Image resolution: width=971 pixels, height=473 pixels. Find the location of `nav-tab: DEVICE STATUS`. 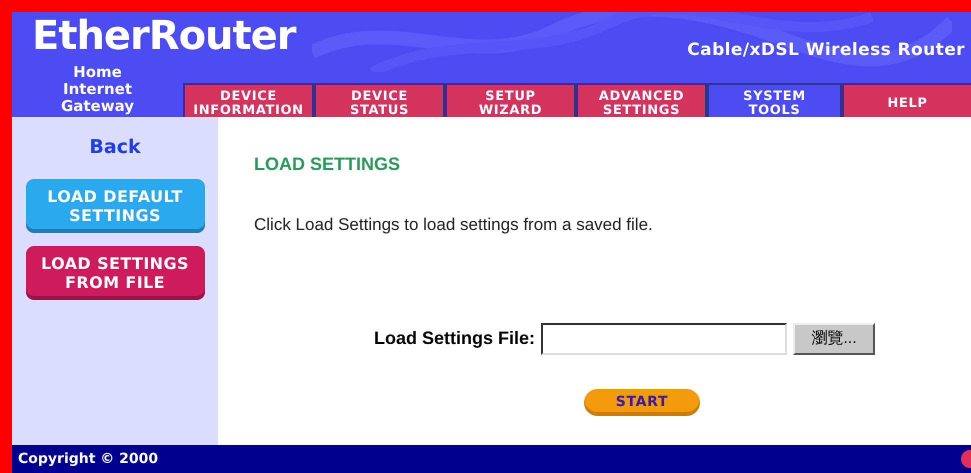

nav-tab: DEVICE STATUS is located at coordinates (379, 100).